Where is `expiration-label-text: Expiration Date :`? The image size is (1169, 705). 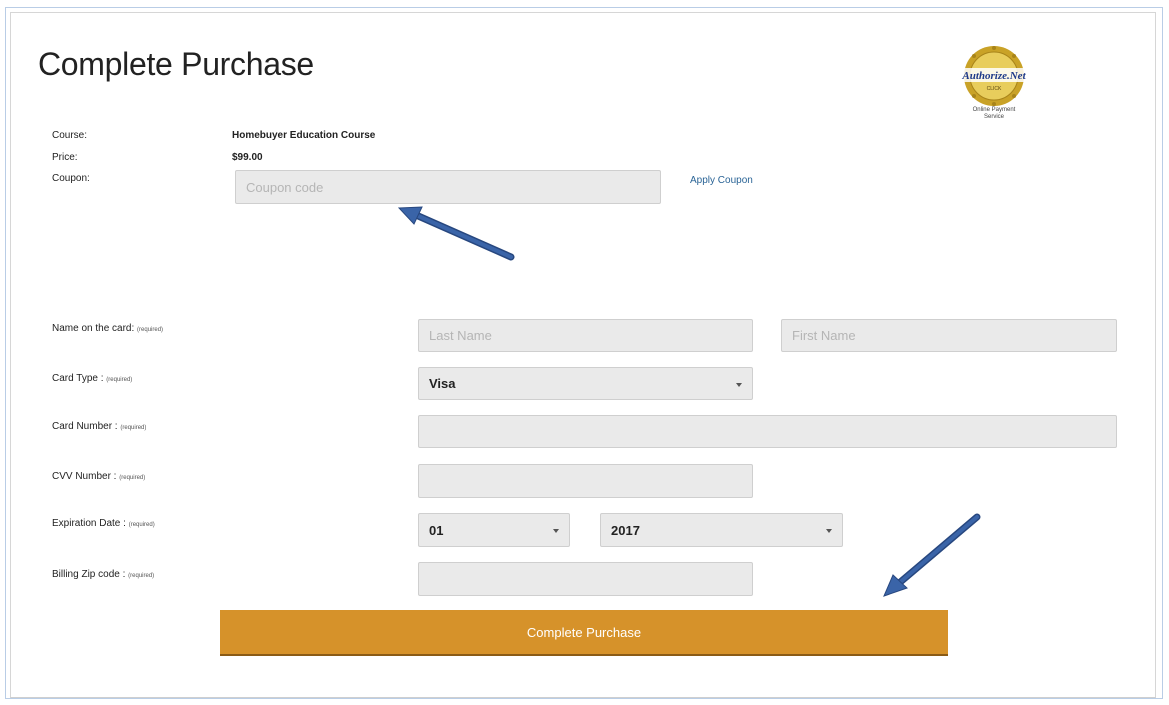
expiration-label-text: Expiration Date : is located at coordinates (89, 523).